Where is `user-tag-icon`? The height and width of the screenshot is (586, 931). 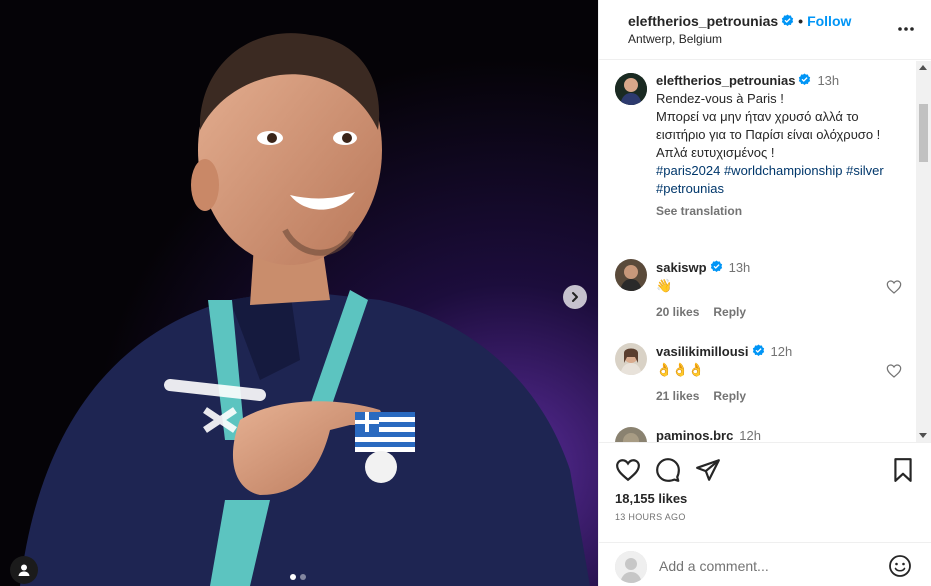
user-tag-icon is located at coordinates (24, 570).